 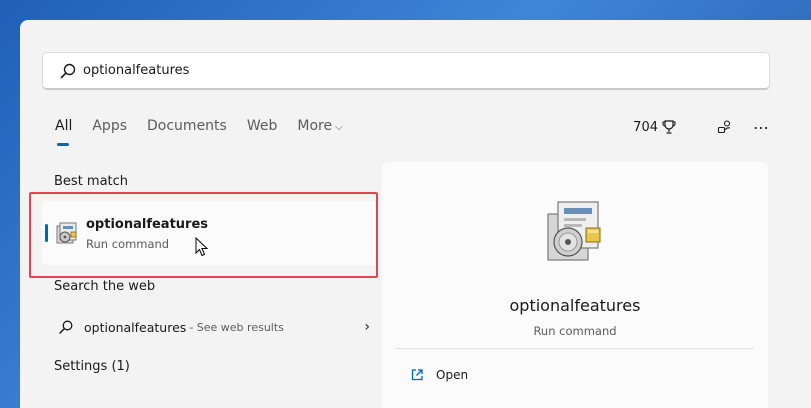 What do you see at coordinates (703, 127) in the screenshot?
I see `top-right-controls: 704 ⋯` at bounding box center [703, 127].